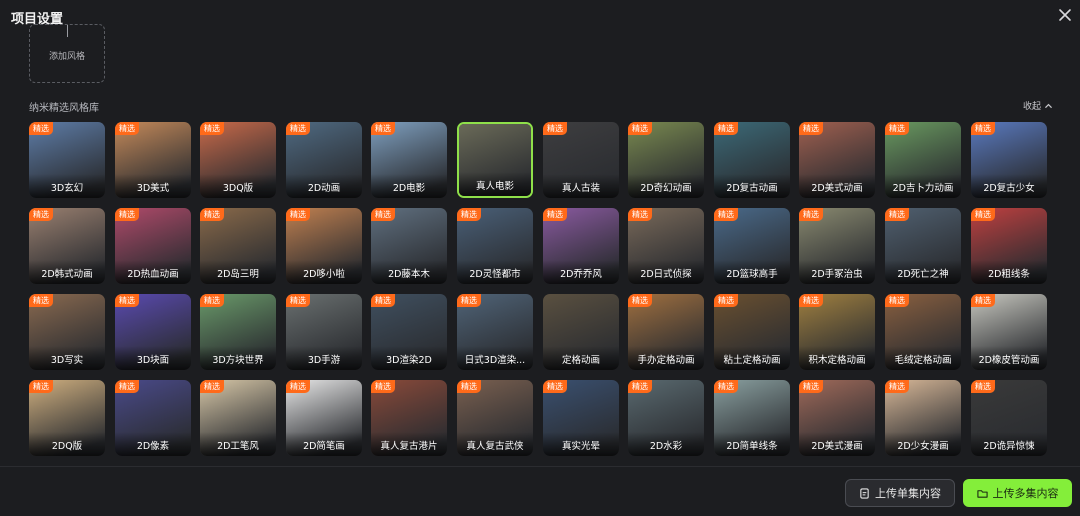 Image resolution: width=1080 pixels, height=516 pixels. I want to click on style-card: 精选 真人古装, so click(581, 160).